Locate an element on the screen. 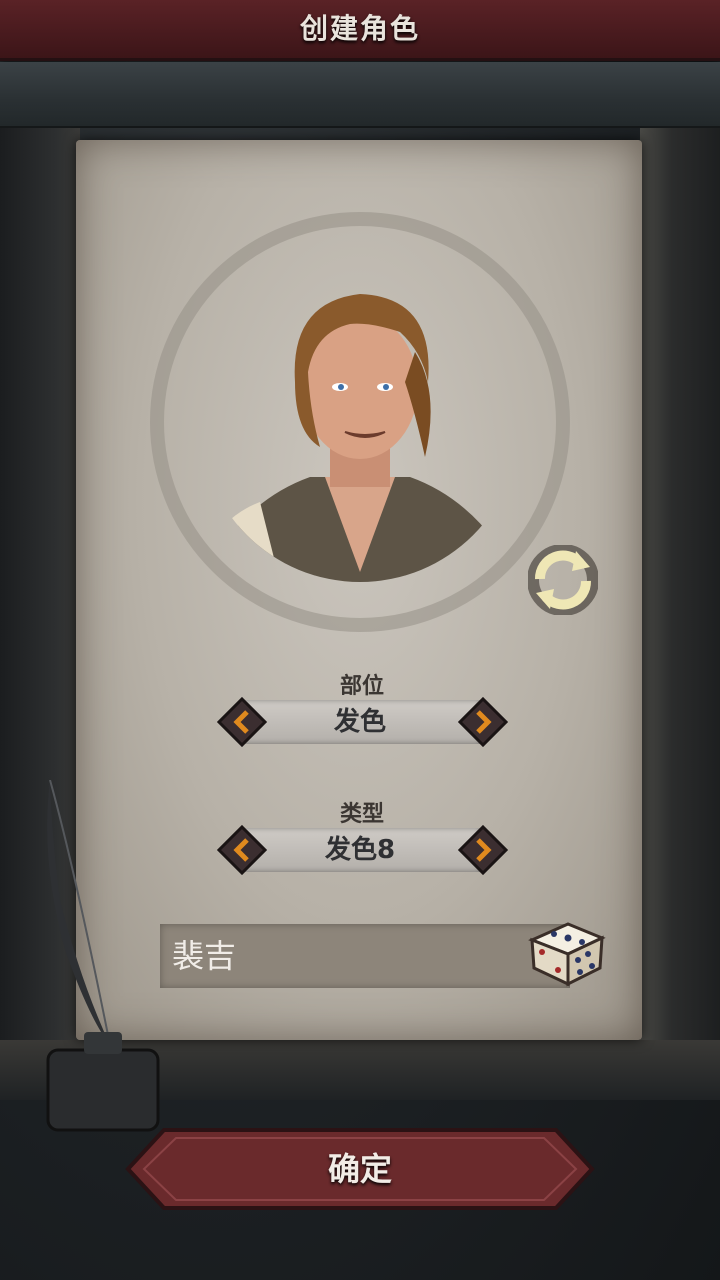  book-right-edge is located at coordinates (680, 598).